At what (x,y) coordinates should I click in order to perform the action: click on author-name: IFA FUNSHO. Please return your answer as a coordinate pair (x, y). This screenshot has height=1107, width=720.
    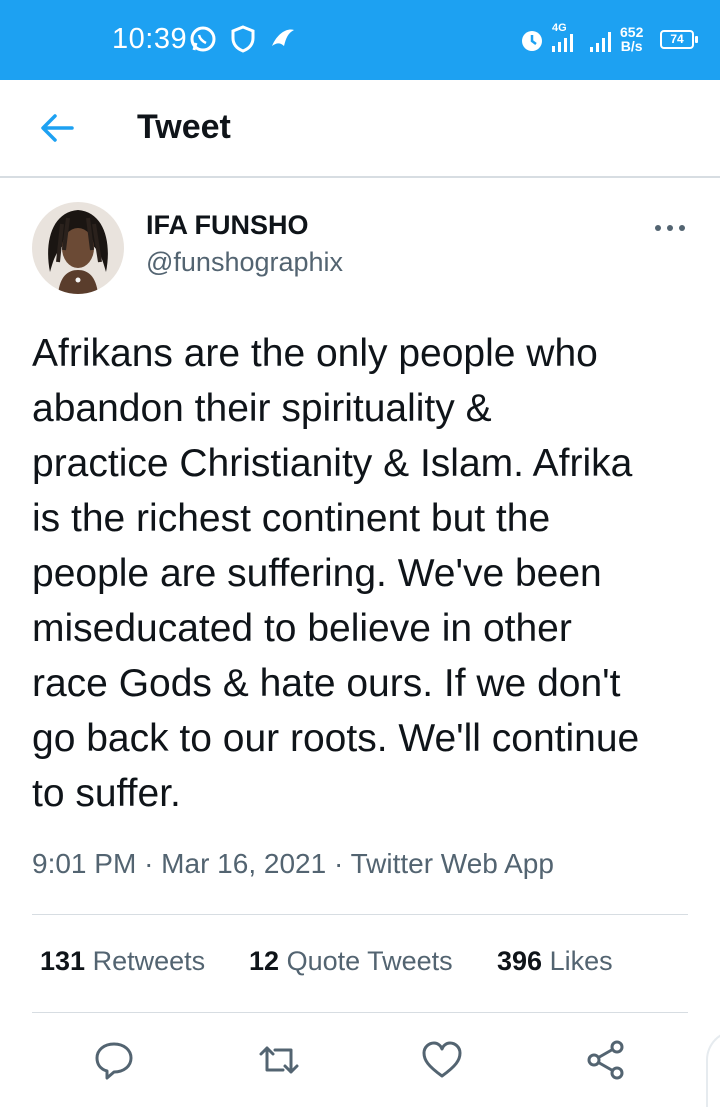
    Looking at the image, I should click on (227, 225).